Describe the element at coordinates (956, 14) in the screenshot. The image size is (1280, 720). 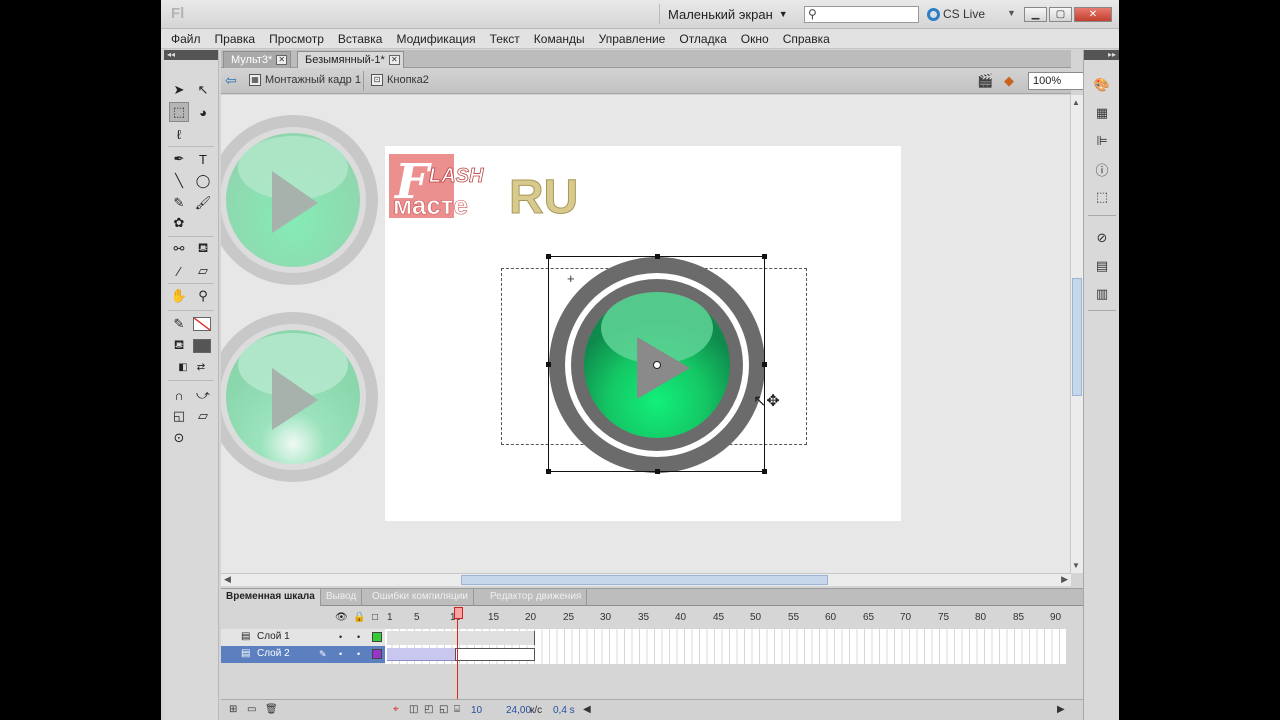
I see `cs-live-button: CS Live` at that location.